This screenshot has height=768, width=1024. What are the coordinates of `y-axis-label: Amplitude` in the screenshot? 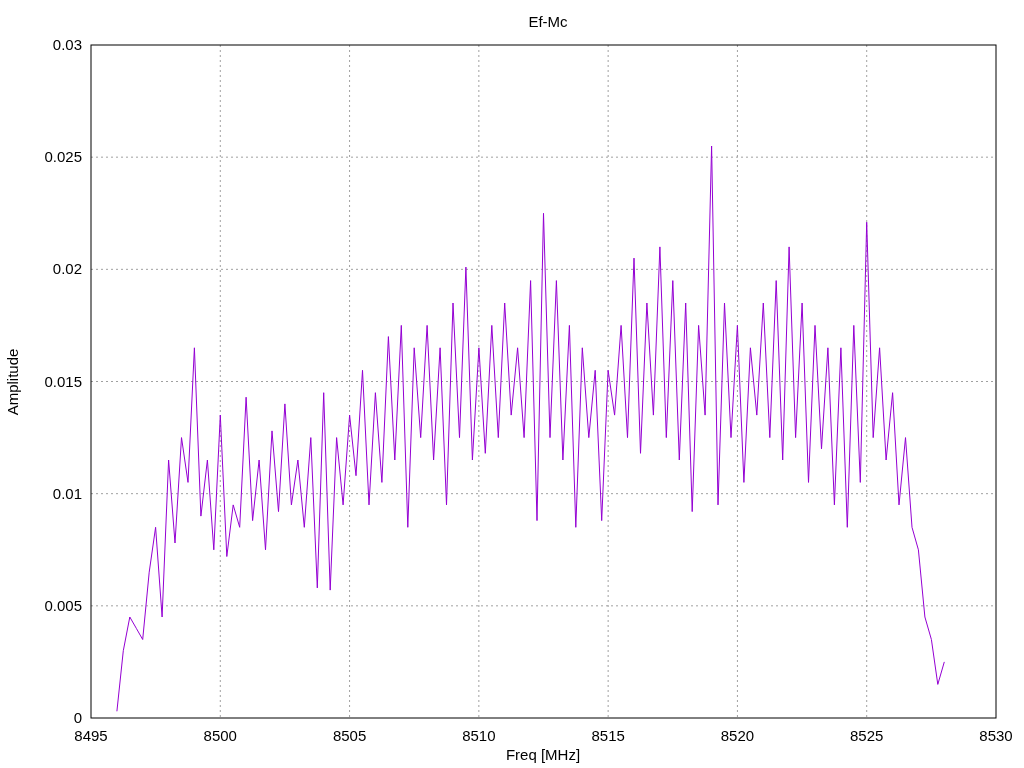 It's located at (12, 382).